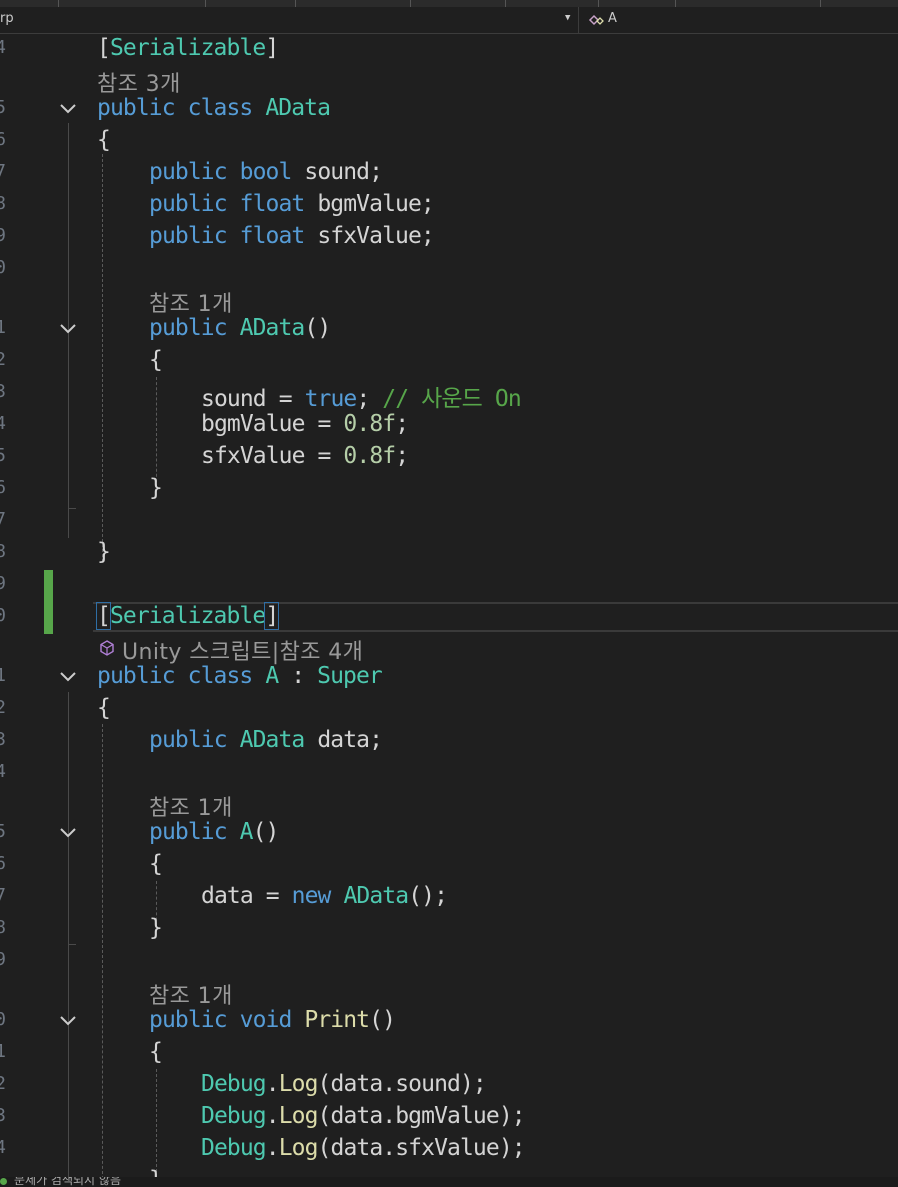  What do you see at coordinates (361, 399) in the screenshot?
I see `assignment: sound = true; // 사운드 On` at bounding box center [361, 399].